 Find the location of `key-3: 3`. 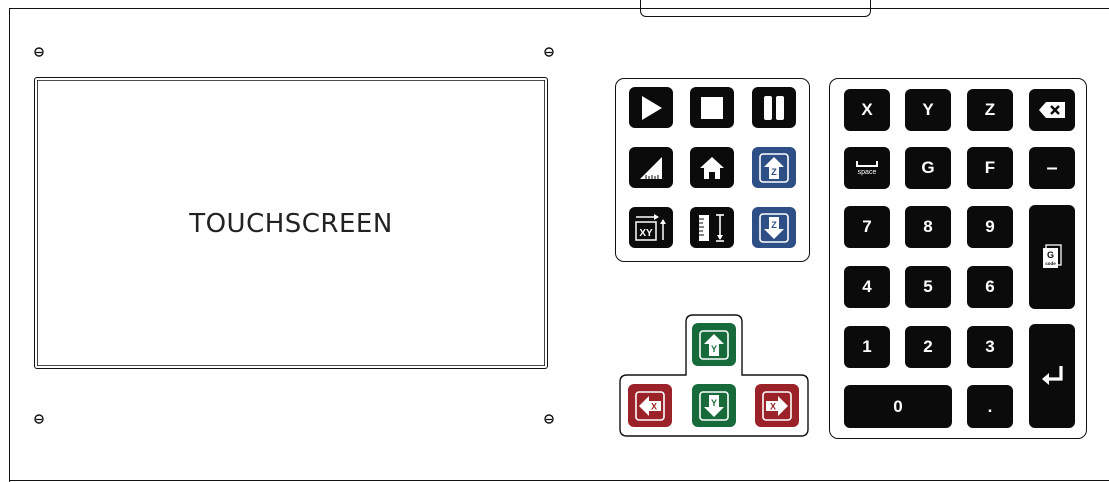

key-3: 3 is located at coordinates (990, 347).